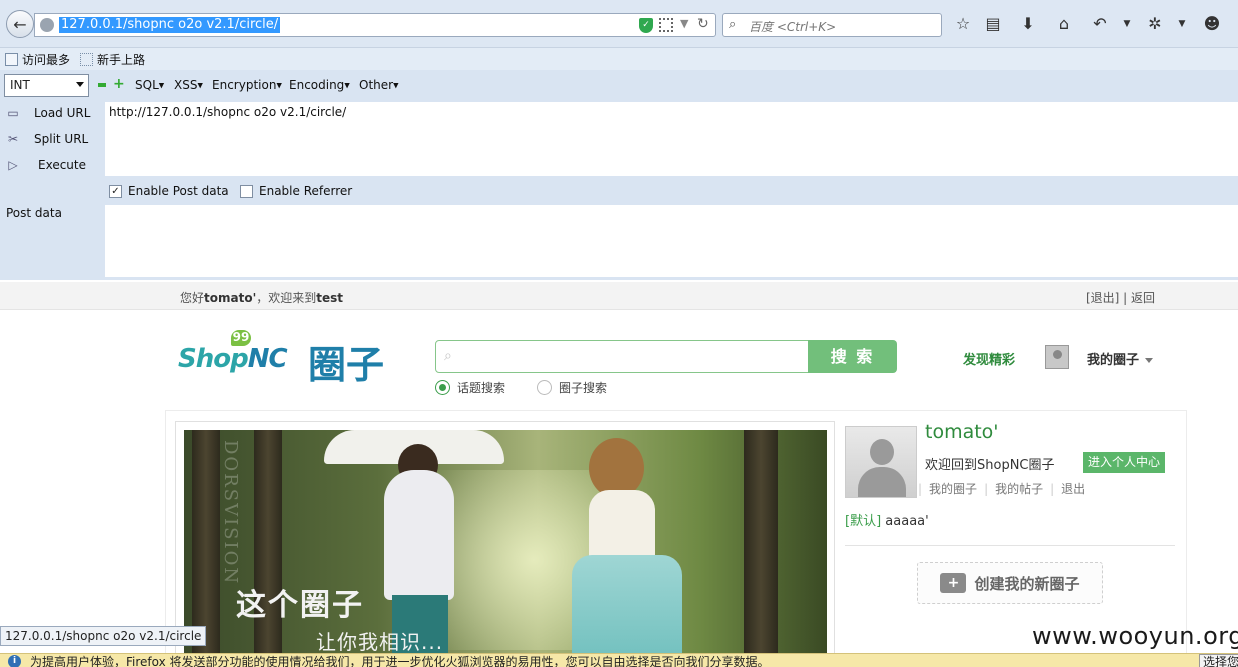 This screenshot has width=1238, height=667. I want to click on create-circle-button: + 创建我的新圈子, so click(1010, 583).